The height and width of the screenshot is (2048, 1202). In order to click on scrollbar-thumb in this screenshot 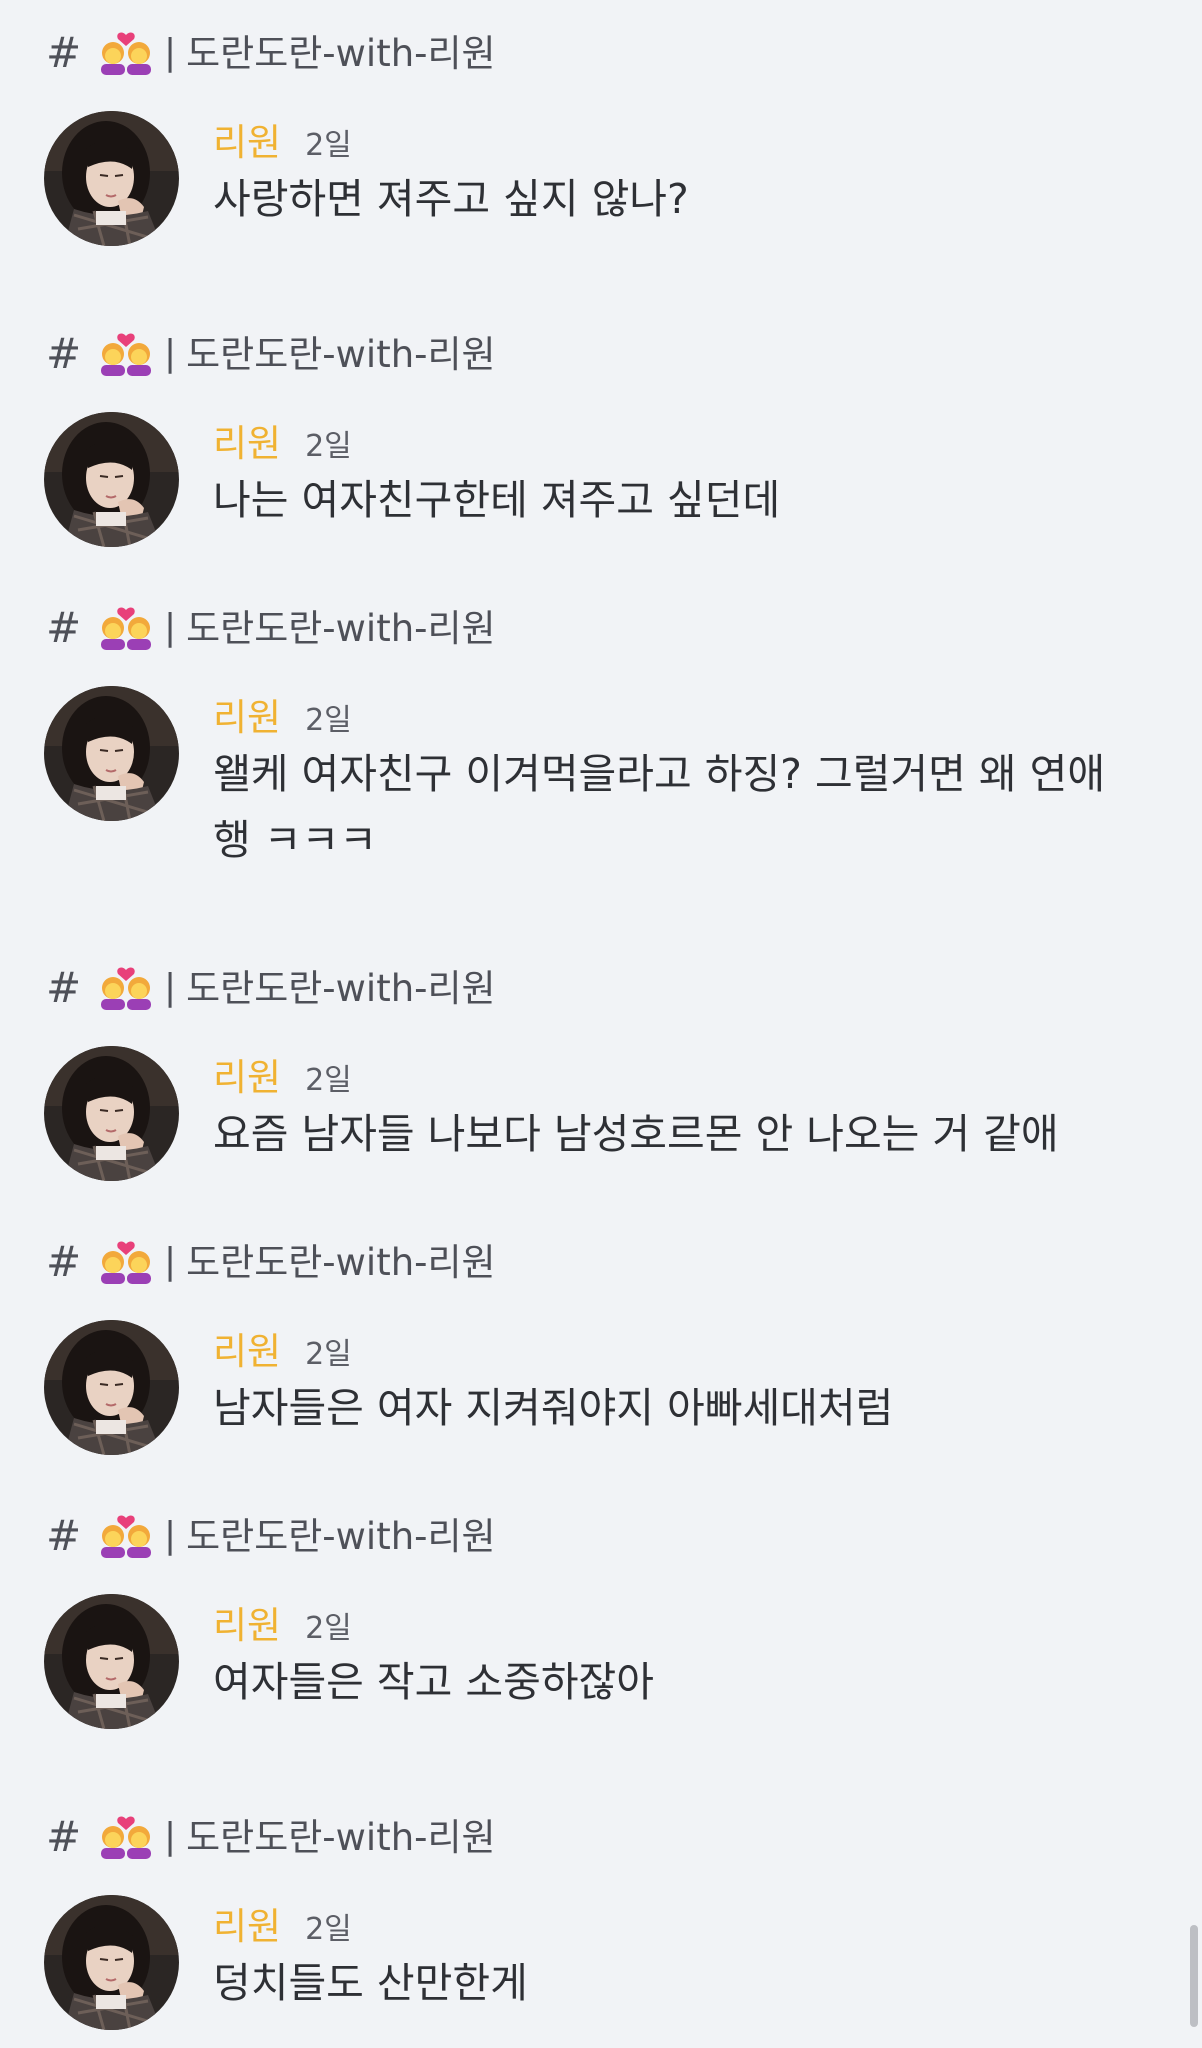, I will do `click(1194, 1976)`.